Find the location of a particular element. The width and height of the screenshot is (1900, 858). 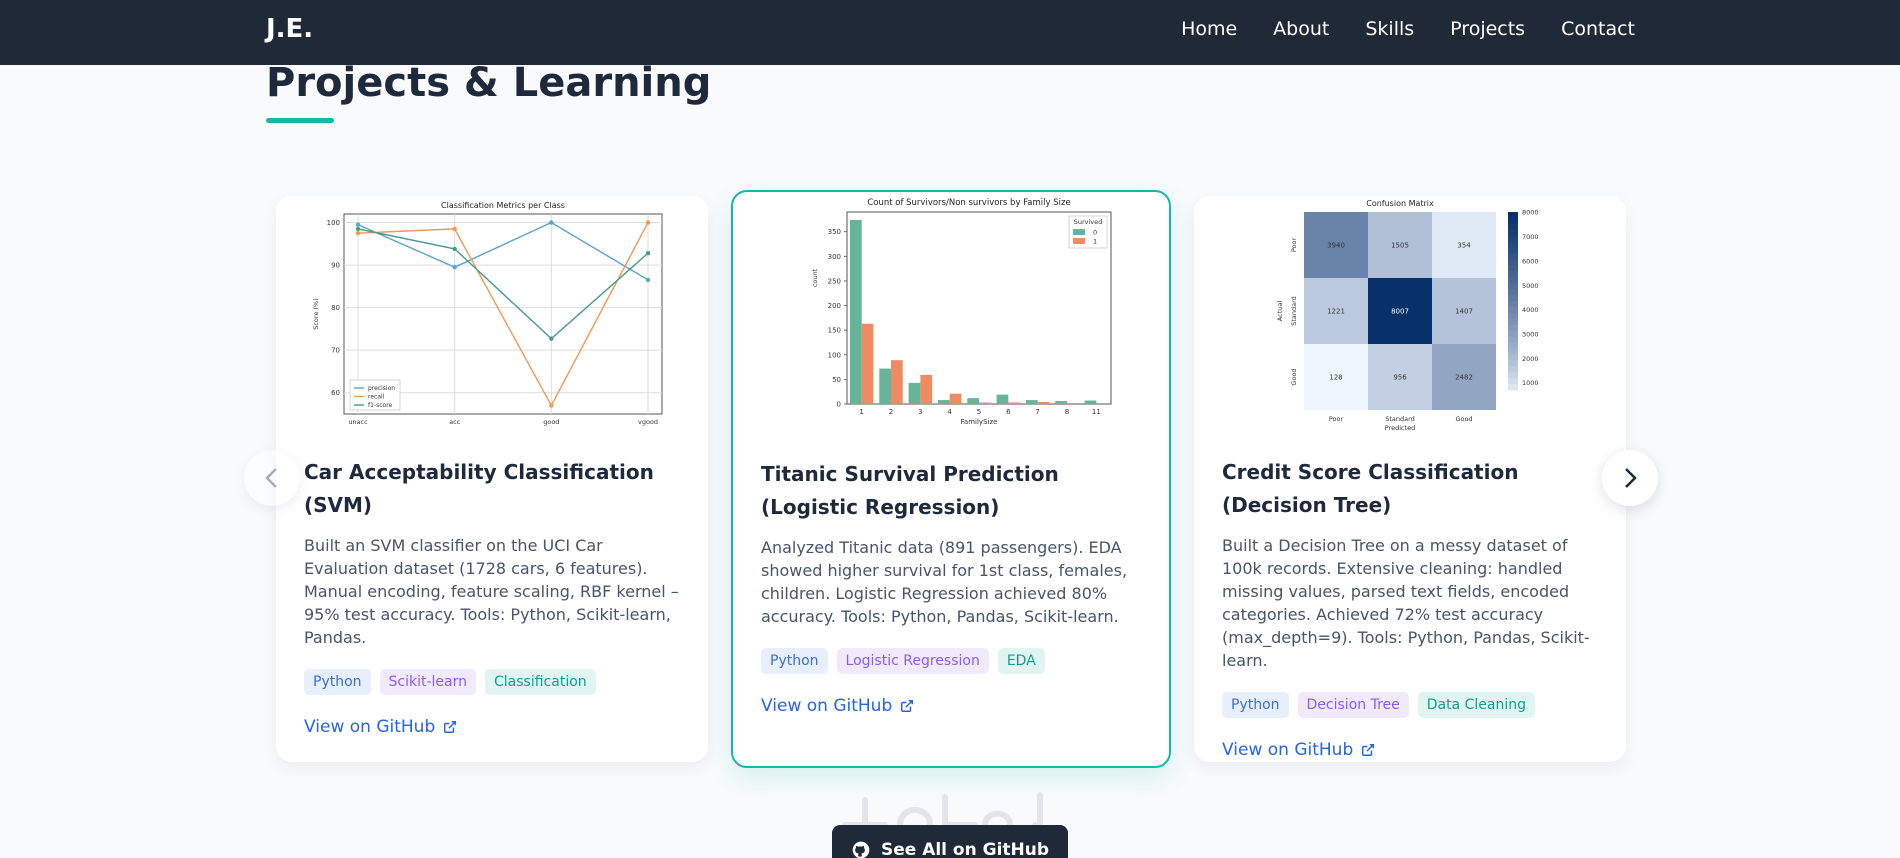

legend-label: 0 is located at coordinates (1095, 233).